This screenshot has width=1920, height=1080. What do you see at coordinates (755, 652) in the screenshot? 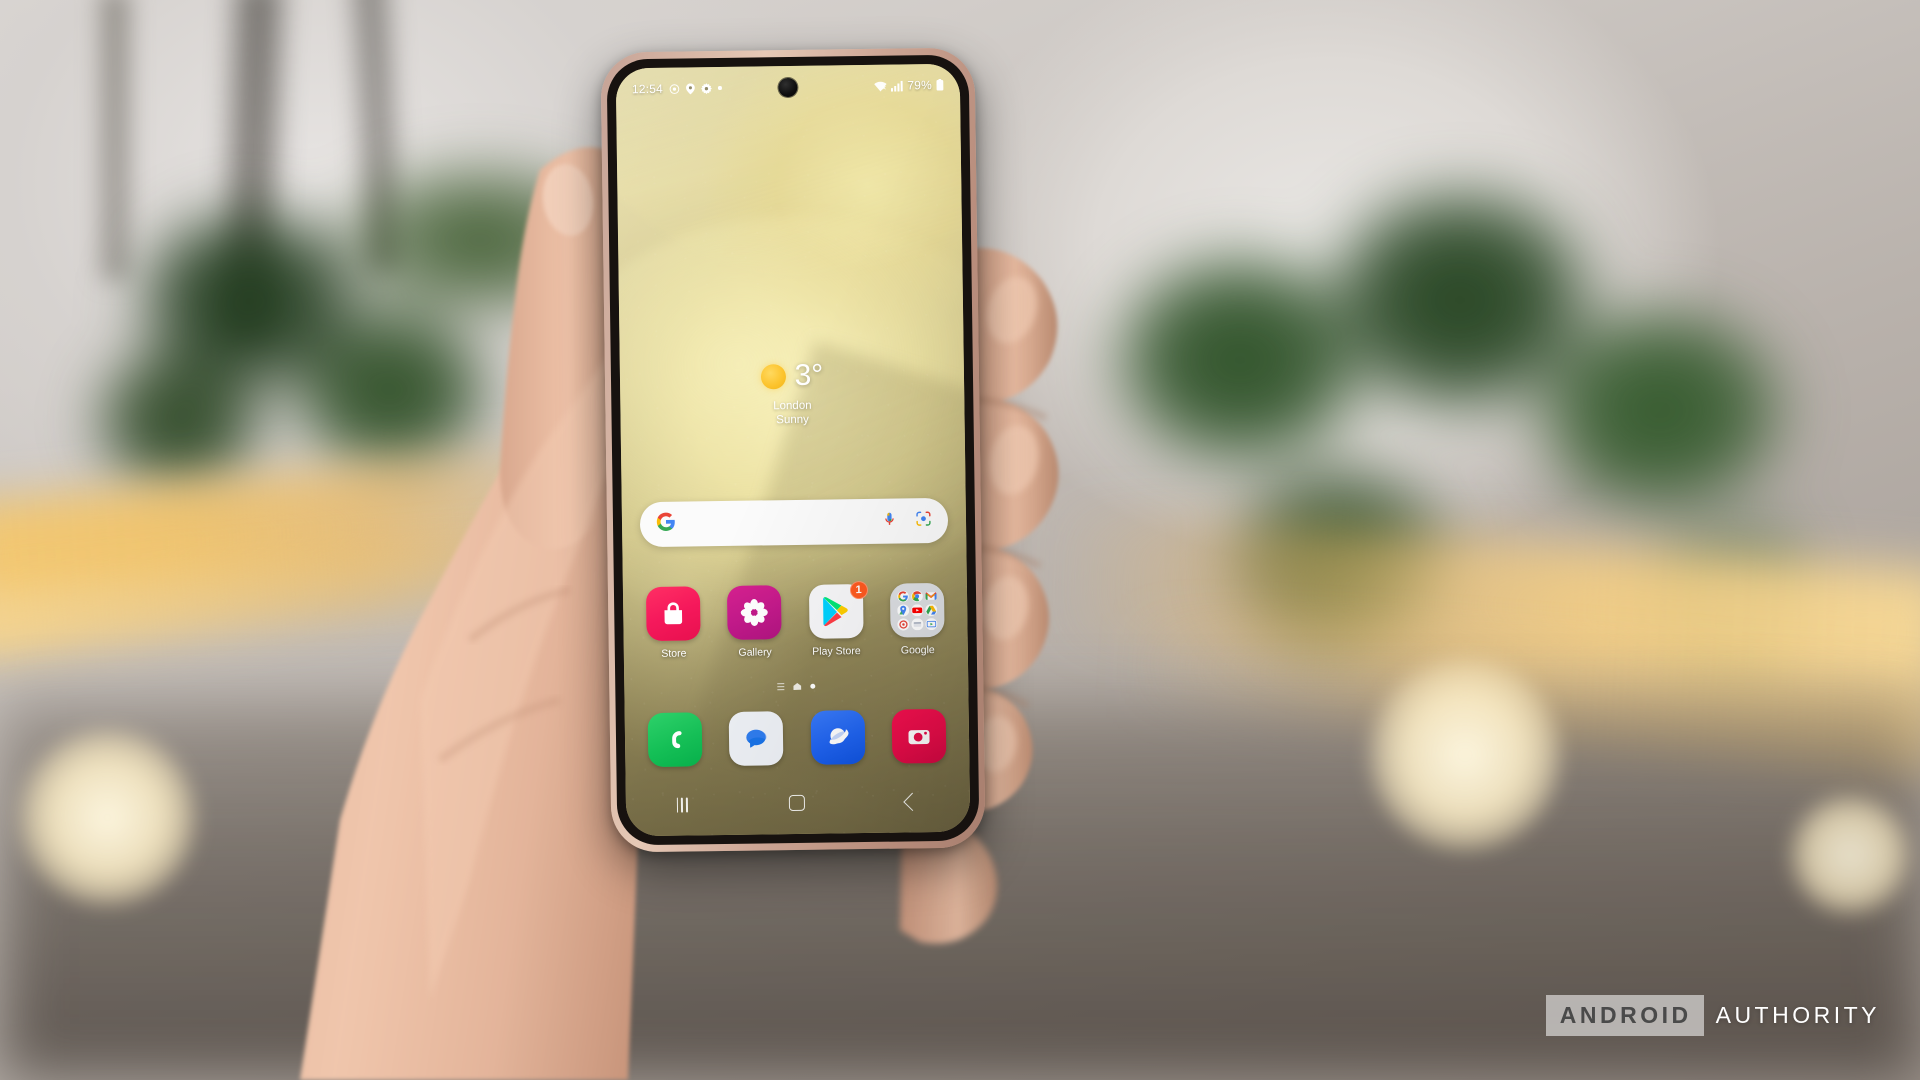
I see `app-label: Gallery` at bounding box center [755, 652].